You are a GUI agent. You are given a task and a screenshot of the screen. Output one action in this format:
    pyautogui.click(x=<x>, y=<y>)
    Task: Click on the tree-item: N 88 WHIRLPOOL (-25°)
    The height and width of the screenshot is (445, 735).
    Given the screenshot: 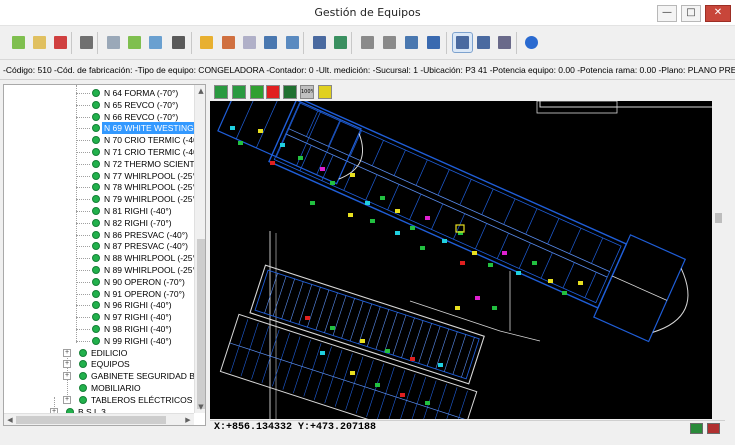 What is the action you would take?
    pyautogui.click(x=99, y=258)
    